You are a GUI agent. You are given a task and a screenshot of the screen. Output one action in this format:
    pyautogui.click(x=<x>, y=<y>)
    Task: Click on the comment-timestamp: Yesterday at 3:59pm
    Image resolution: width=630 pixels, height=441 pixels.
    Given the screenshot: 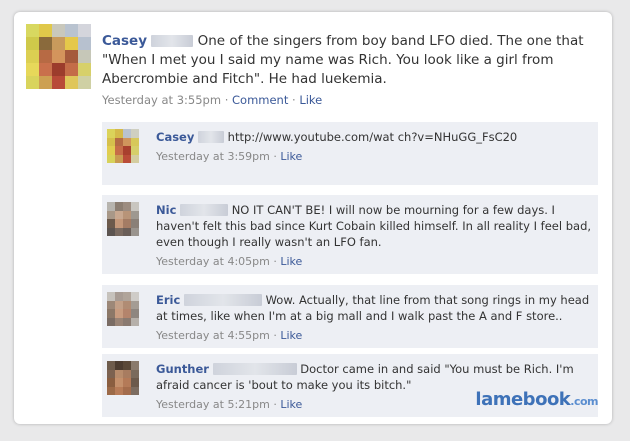 What is the action you would take?
    pyautogui.click(x=213, y=156)
    